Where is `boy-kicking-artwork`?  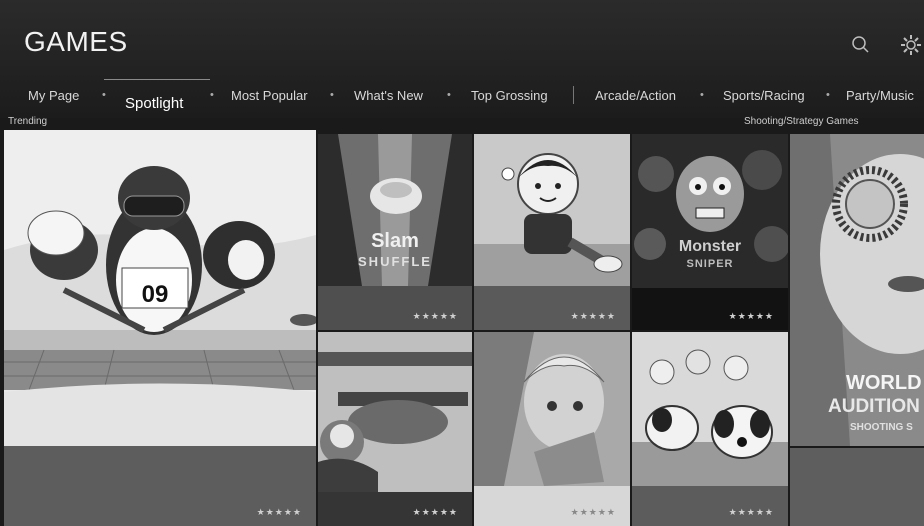
boy-kicking-artwork is located at coordinates (552, 210).